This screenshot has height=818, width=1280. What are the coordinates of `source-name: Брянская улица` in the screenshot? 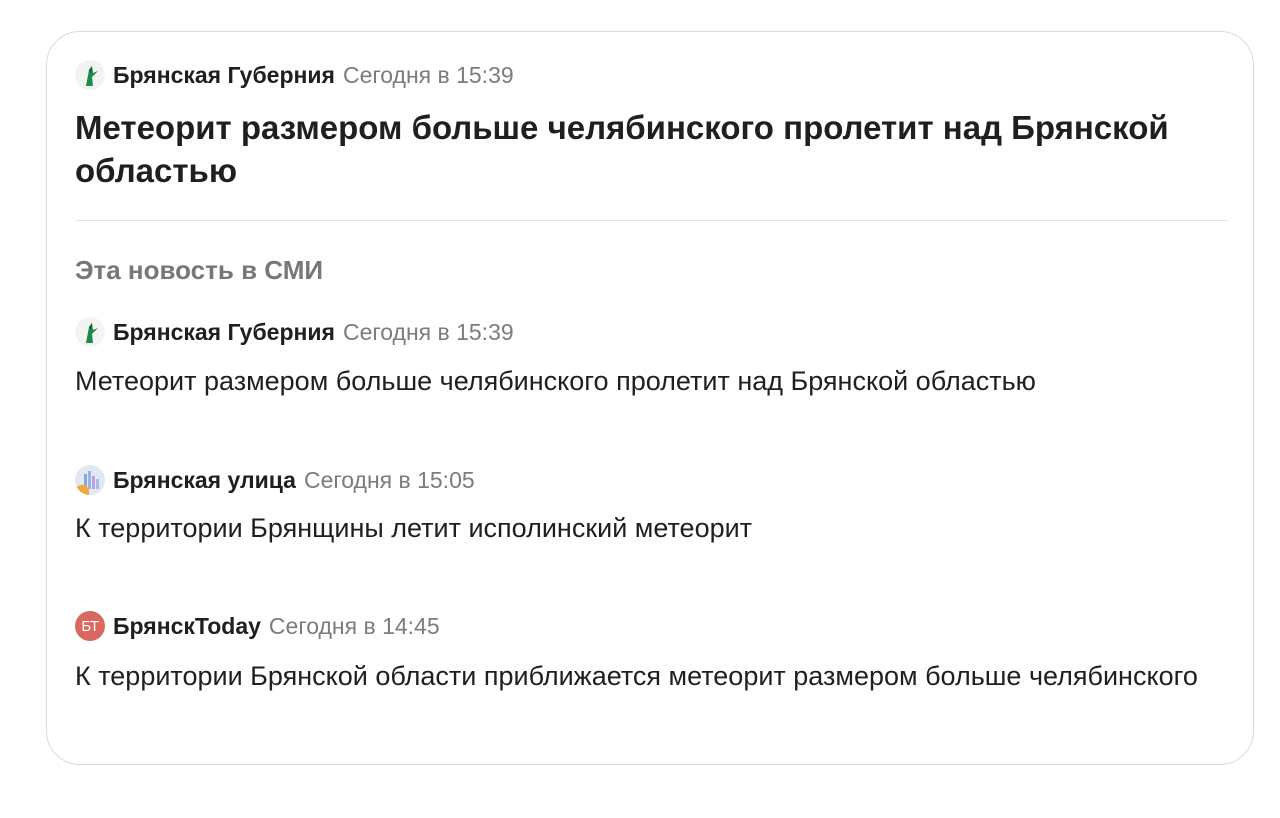 It's located at (204, 480).